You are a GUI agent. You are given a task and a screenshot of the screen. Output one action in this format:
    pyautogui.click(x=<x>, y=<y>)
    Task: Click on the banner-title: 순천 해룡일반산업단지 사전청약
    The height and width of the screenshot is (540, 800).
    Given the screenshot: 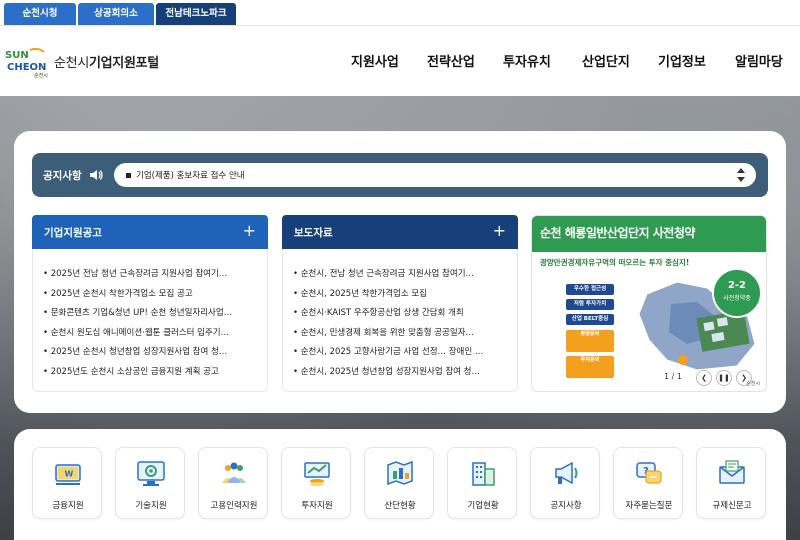 What is the action you would take?
    pyautogui.click(x=617, y=233)
    